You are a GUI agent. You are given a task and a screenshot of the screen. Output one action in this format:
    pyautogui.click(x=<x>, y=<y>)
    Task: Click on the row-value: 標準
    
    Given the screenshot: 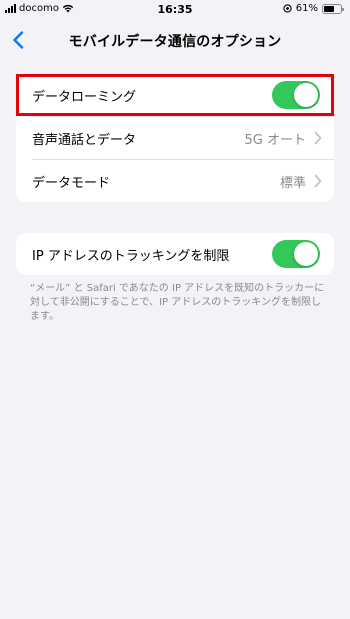 What is the action you would take?
    pyautogui.click(x=292, y=183)
    